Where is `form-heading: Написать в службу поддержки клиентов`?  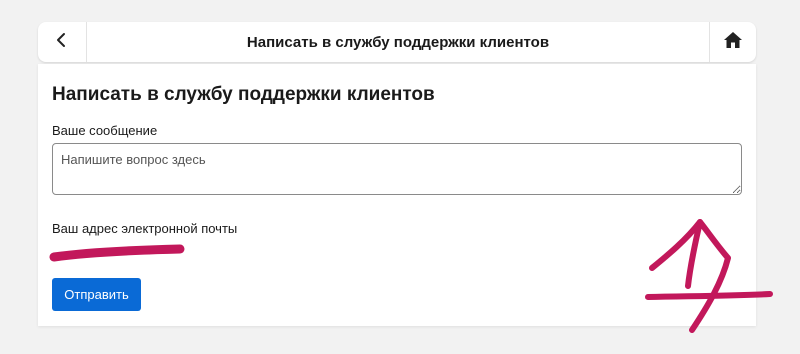
form-heading: Написать в службу поддержки клиентов is located at coordinates (243, 94).